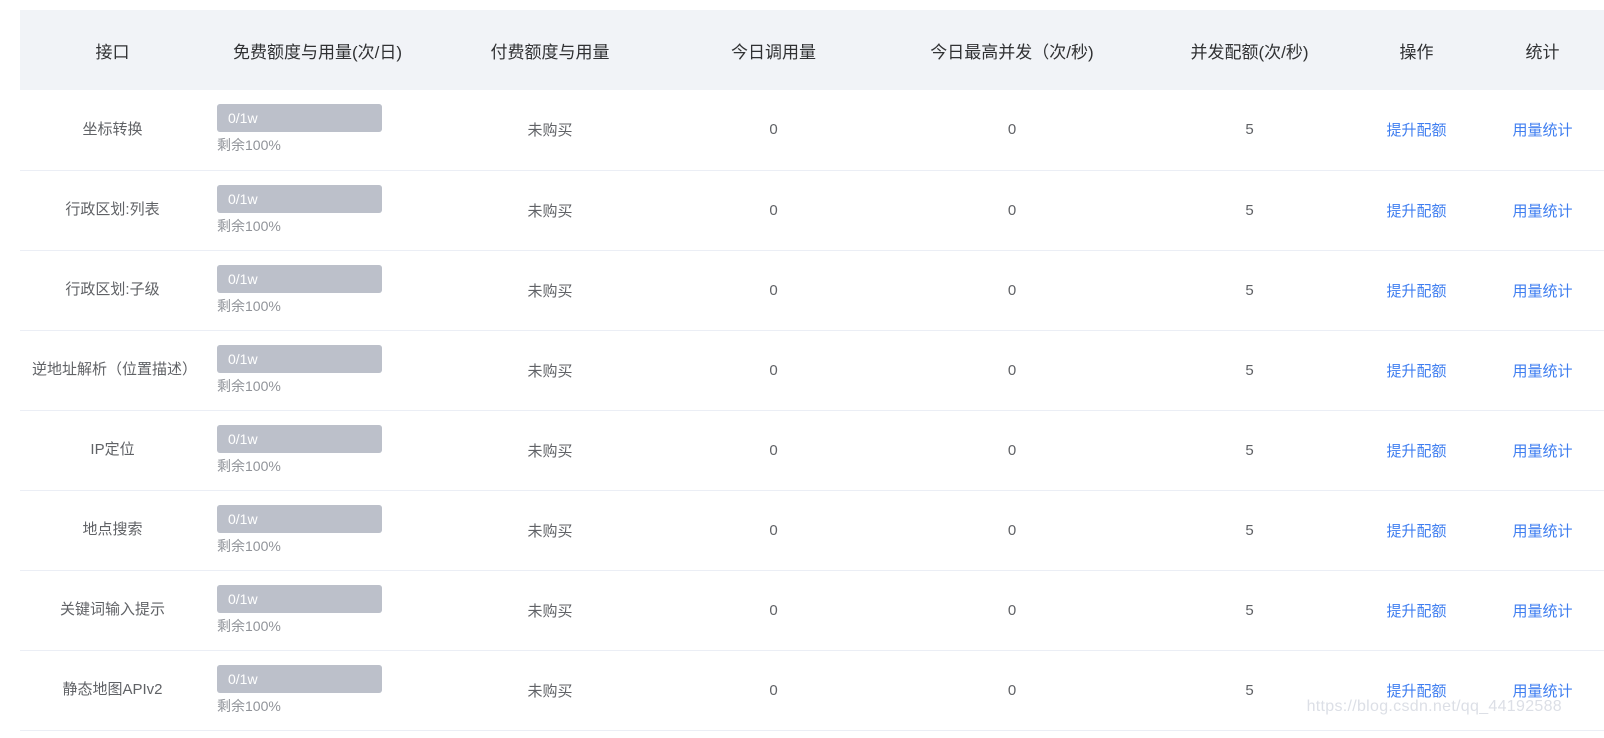 This screenshot has height=738, width=1604. What do you see at coordinates (112, 209) in the screenshot?
I see `interface-name: 行政区划:列表` at bounding box center [112, 209].